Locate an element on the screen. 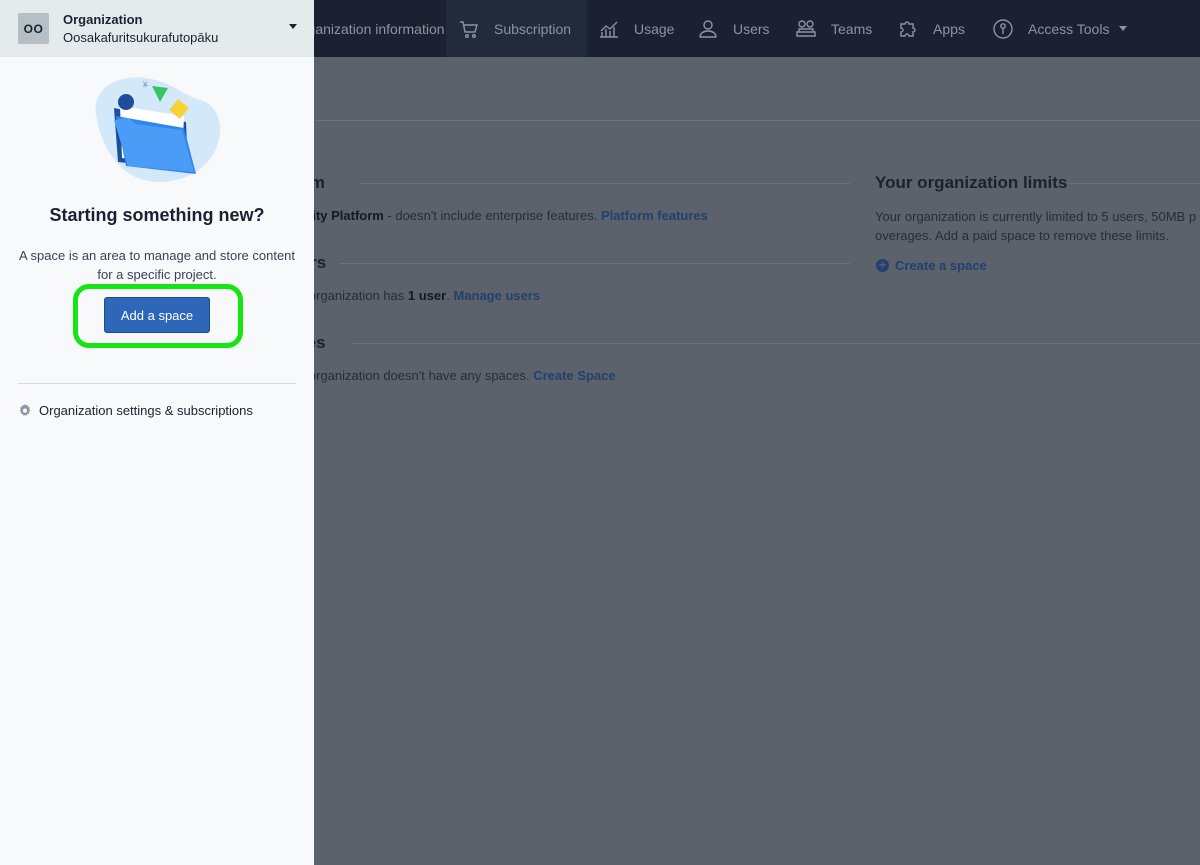  nav-label: Organization information is located at coordinates (368, 28).